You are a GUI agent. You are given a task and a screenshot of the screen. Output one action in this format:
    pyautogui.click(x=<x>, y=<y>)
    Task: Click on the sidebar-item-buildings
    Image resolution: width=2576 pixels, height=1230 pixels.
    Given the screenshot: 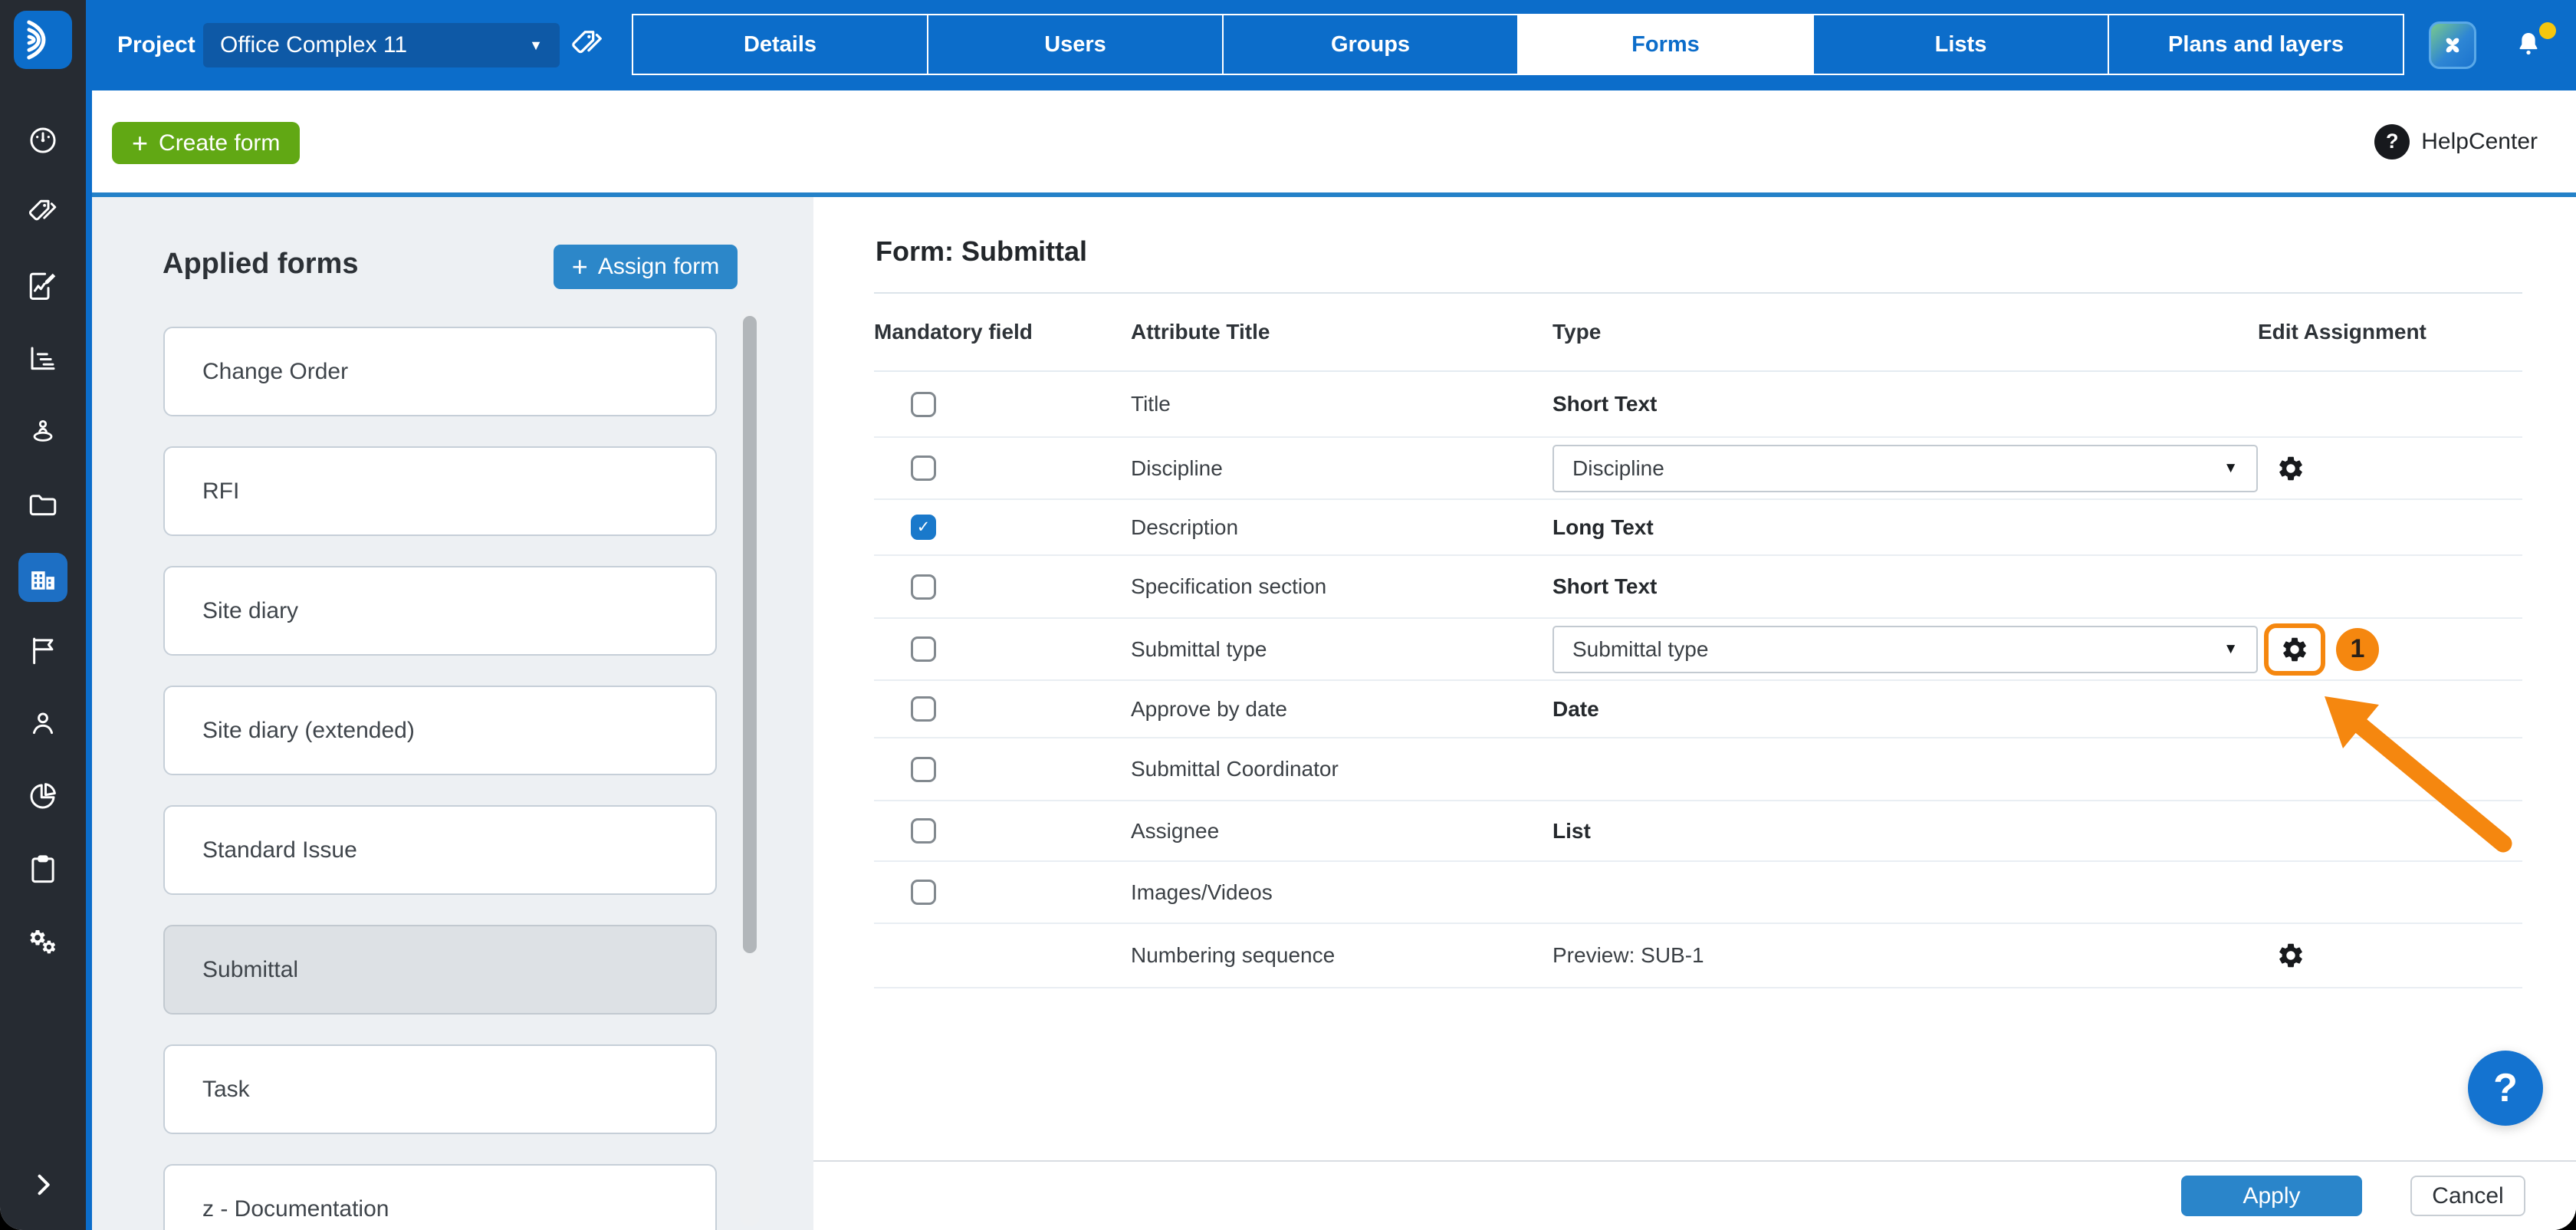 What is the action you would take?
    pyautogui.click(x=43, y=577)
    